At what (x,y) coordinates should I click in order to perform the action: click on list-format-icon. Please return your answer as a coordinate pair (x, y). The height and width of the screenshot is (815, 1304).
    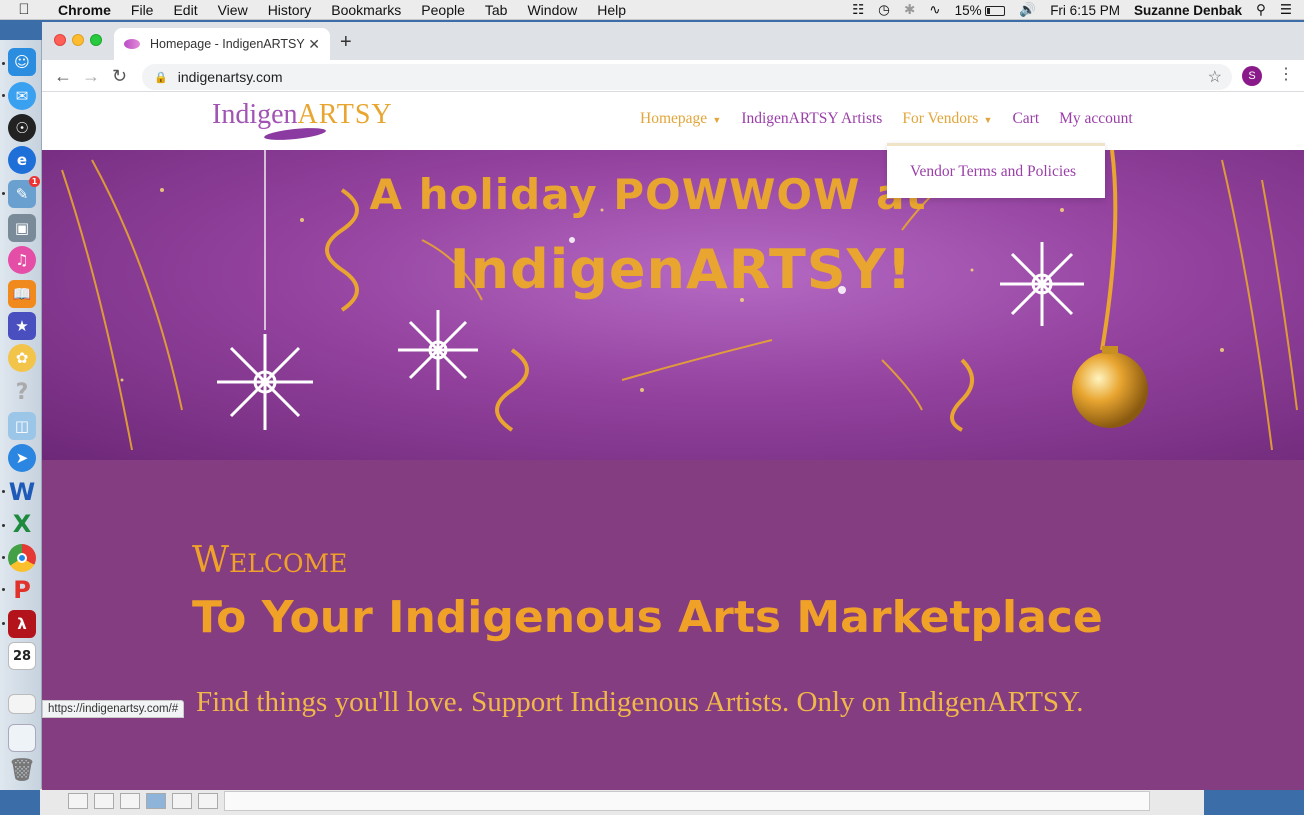
    Looking at the image, I should click on (78, 801).